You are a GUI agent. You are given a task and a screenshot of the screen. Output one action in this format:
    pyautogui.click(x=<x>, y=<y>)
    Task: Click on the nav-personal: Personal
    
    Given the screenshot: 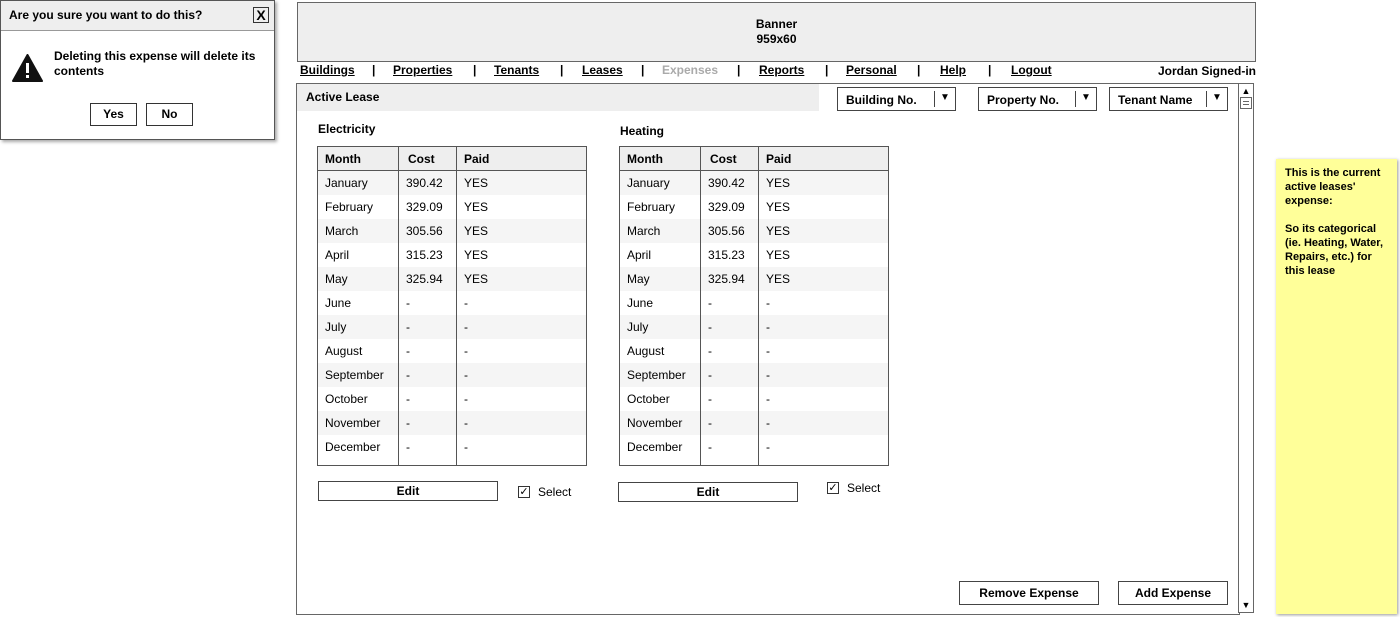 What is the action you would take?
    pyautogui.click(x=871, y=70)
    